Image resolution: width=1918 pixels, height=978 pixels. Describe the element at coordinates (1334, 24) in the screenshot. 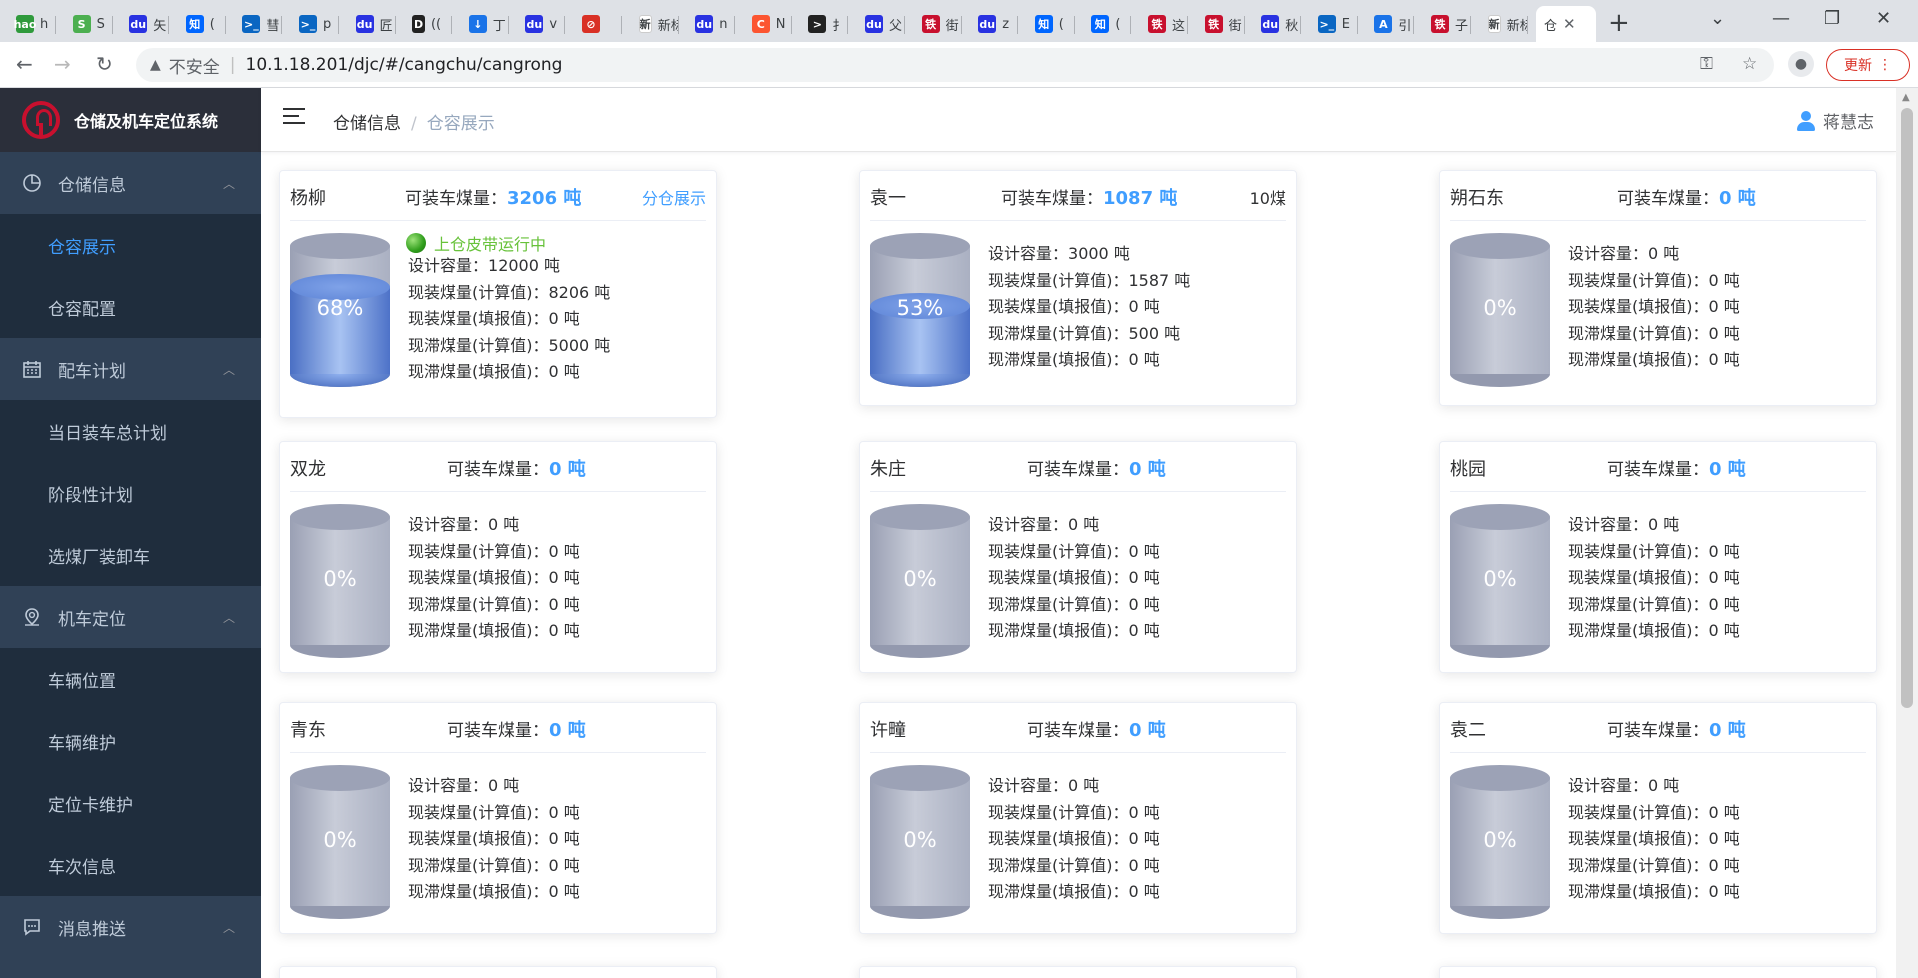

I see `browser-tab: >_ E` at that location.